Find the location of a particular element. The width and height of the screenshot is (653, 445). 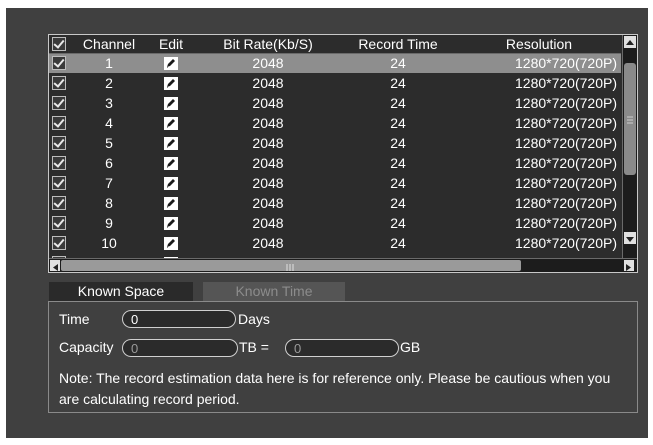

time-input: 0 is located at coordinates (179, 319).